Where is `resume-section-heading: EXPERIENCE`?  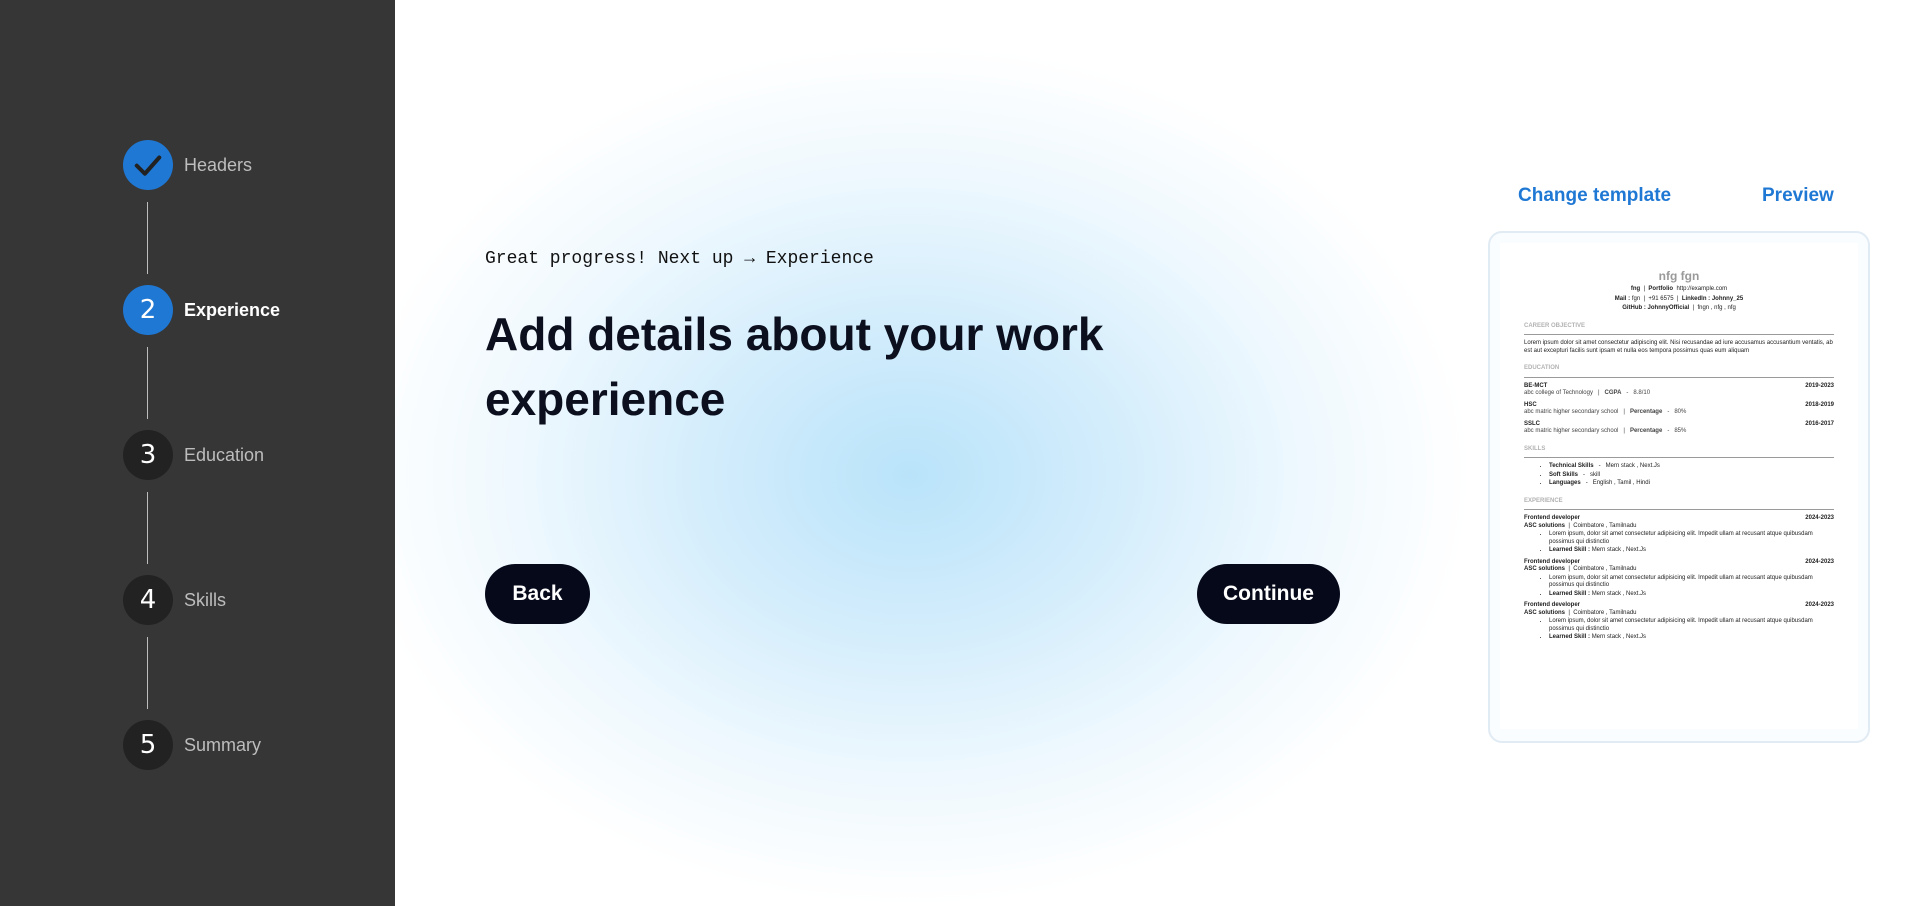 resume-section-heading: EXPERIENCE is located at coordinates (1679, 504).